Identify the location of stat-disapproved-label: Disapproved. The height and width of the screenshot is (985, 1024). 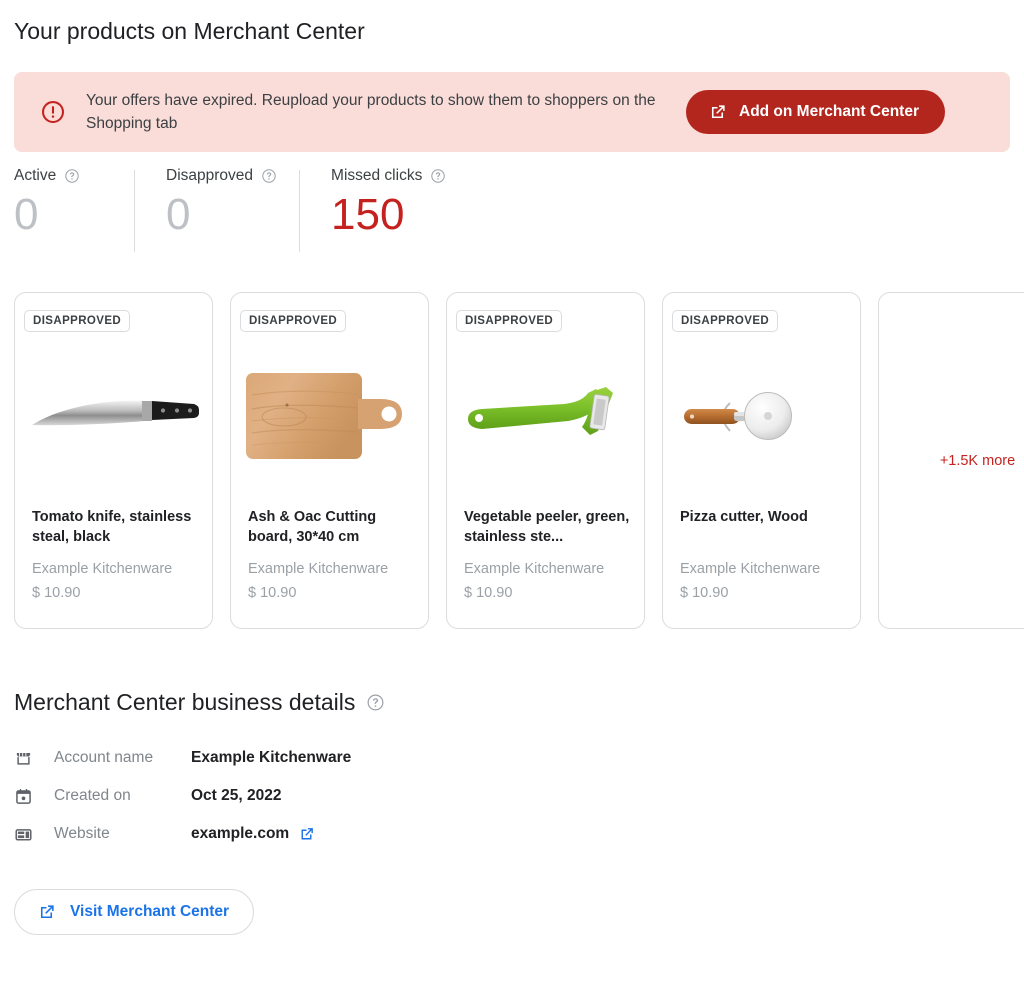
(210, 175).